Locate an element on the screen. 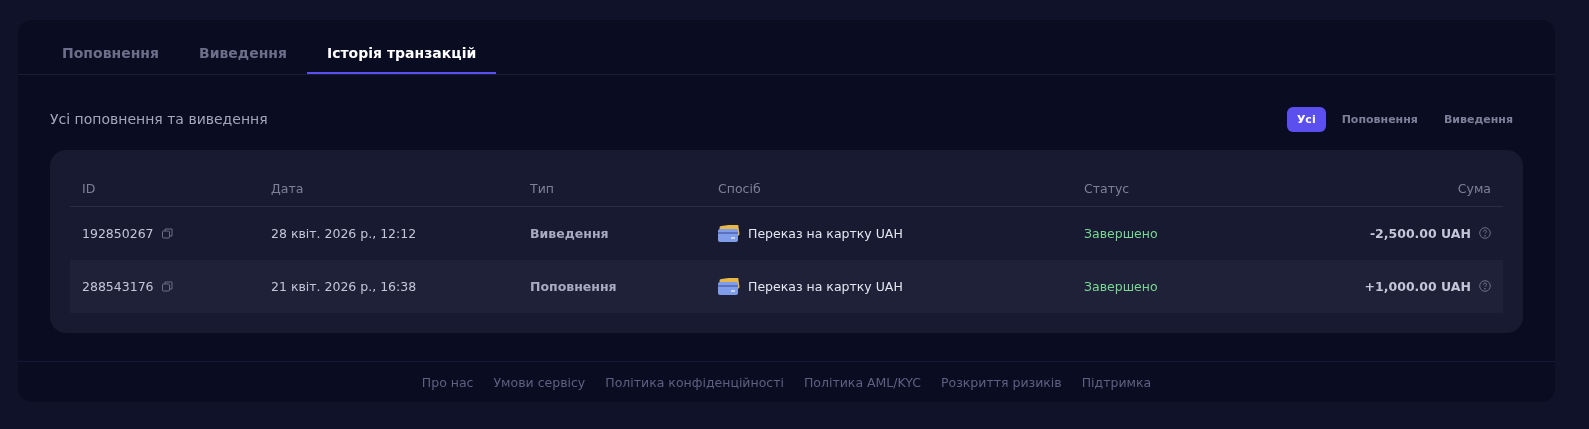  footer-link: Політика AML/KYC is located at coordinates (862, 382).